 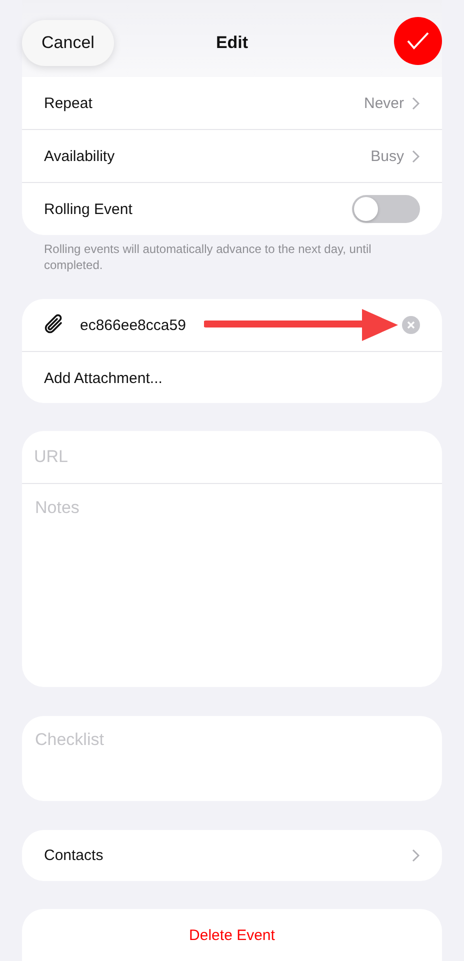 I want to click on settings-note: Rolling events will automatically advance to the next day, until completed., so click(x=208, y=257).